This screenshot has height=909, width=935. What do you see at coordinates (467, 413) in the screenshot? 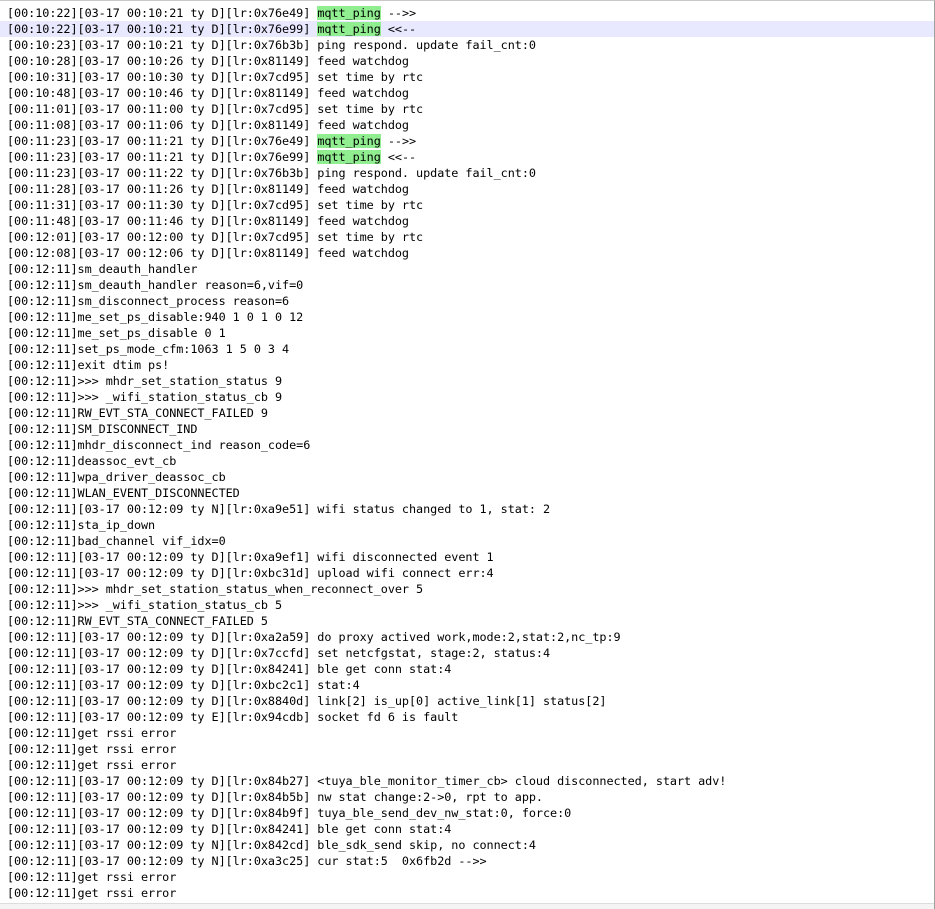
I see `log-line: [00:12:11]RW_EVT_STA_CONNECT_FAILED 9` at bounding box center [467, 413].